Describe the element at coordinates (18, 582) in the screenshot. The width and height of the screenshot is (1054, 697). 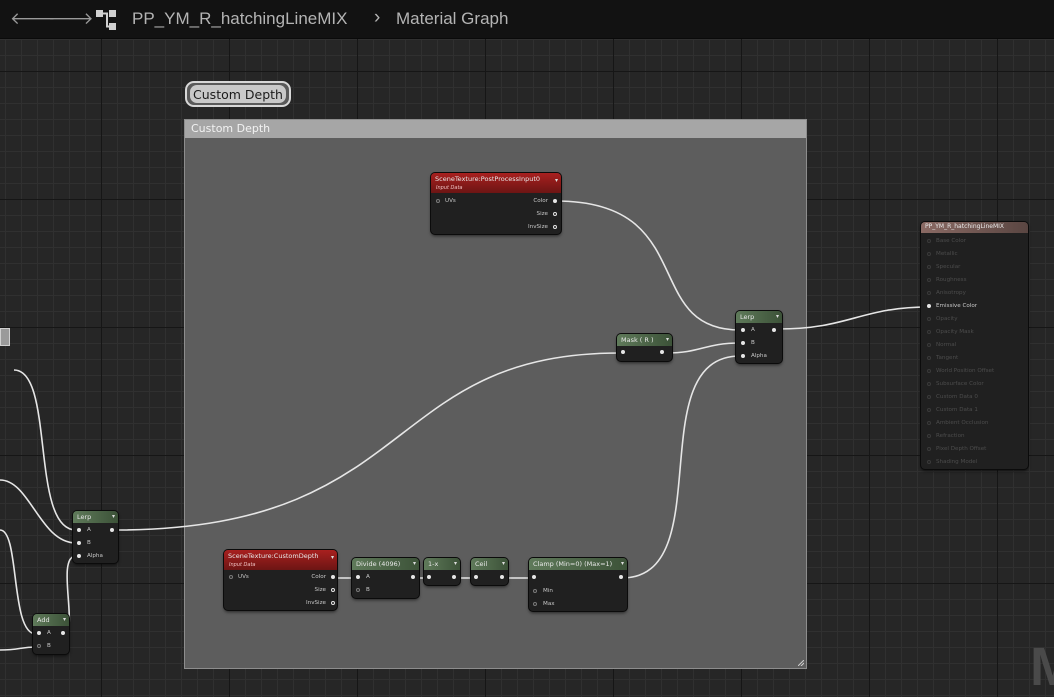
I see `wire-left-to-add-a` at that location.